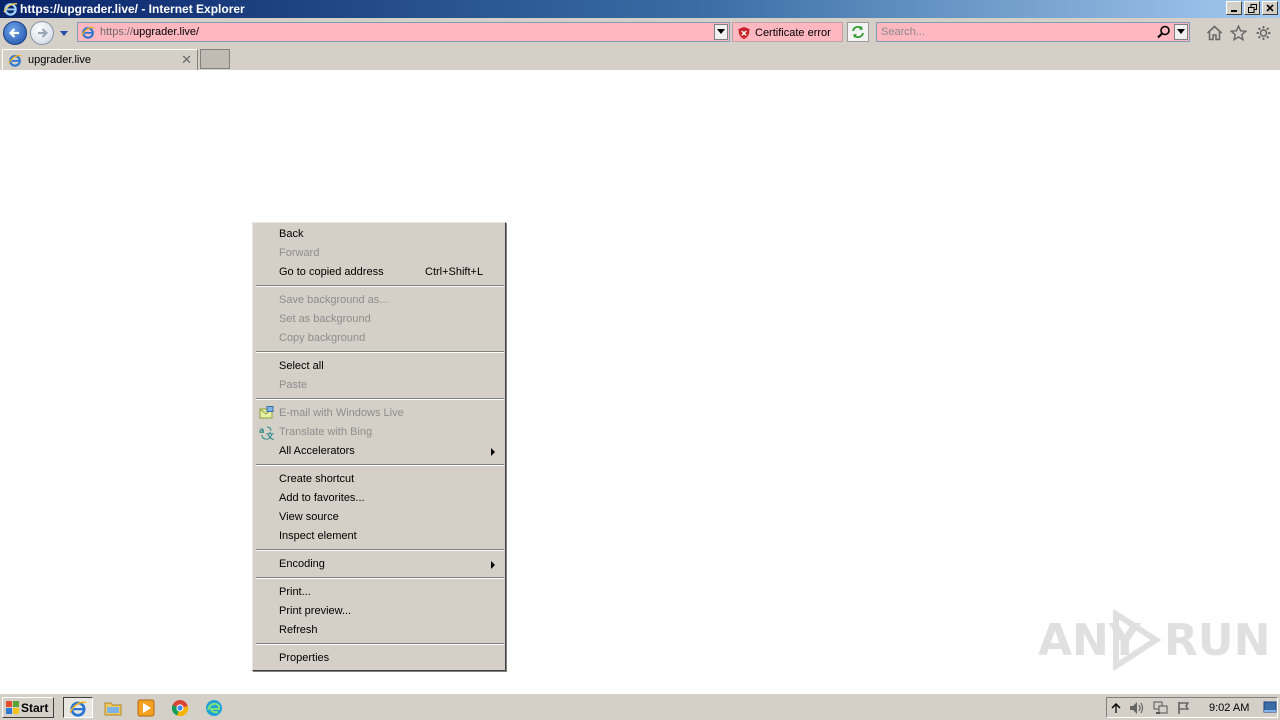 The image size is (1280, 720). Describe the element at coordinates (1214, 34) in the screenshot. I see `home-icon` at that location.